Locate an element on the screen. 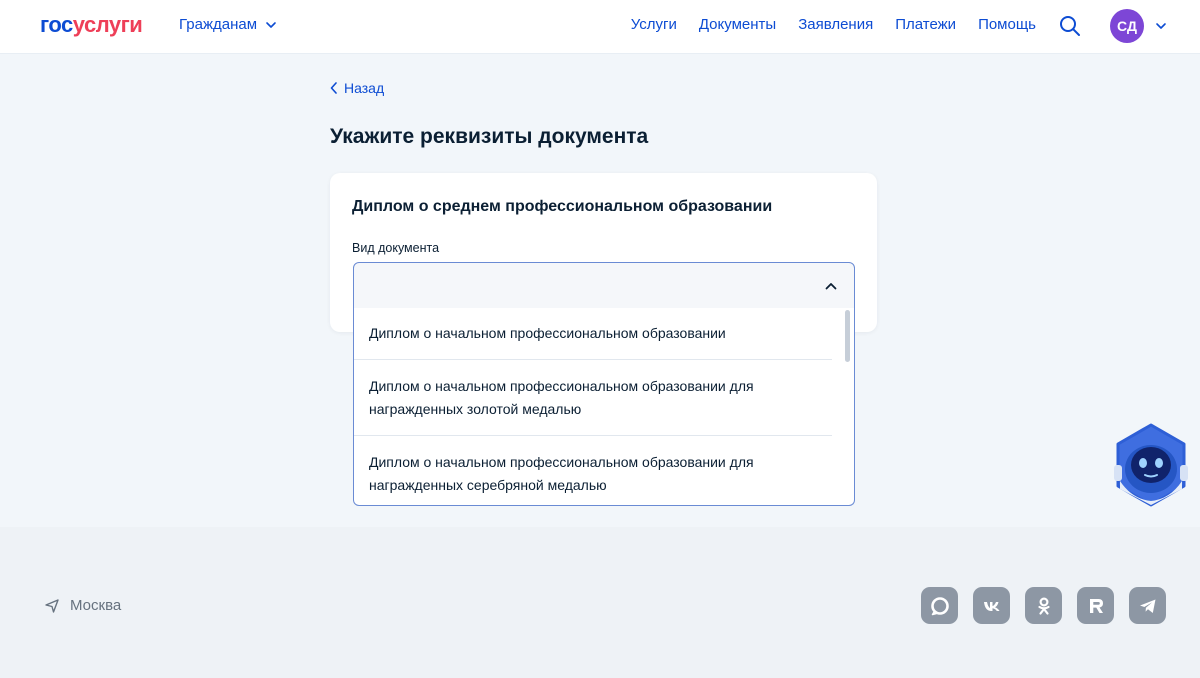 Image resolution: width=1200 pixels, height=678 pixels. vk-icon is located at coordinates (991, 605).